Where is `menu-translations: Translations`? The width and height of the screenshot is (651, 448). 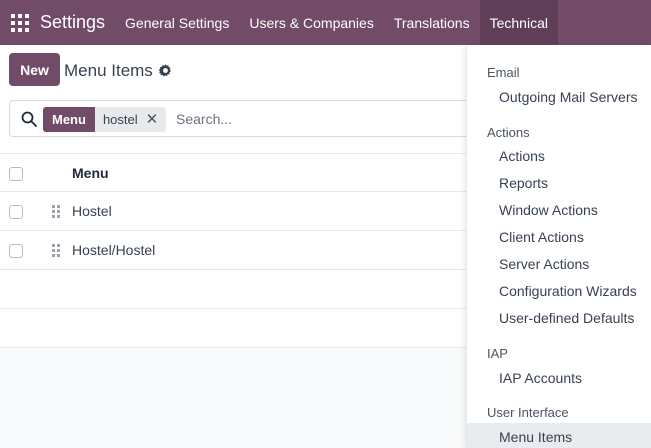 menu-translations: Translations is located at coordinates (432, 22).